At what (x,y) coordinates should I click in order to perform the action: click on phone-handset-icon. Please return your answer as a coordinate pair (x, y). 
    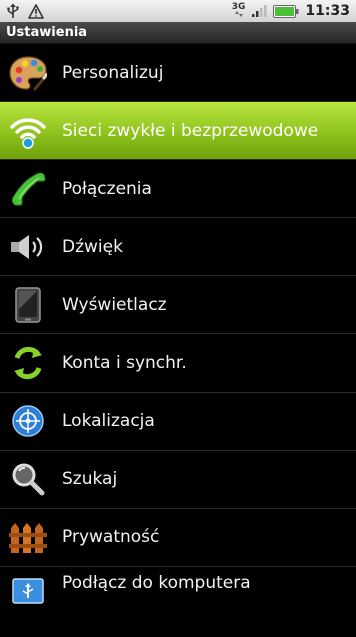
    Looking at the image, I should click on (28, 189).